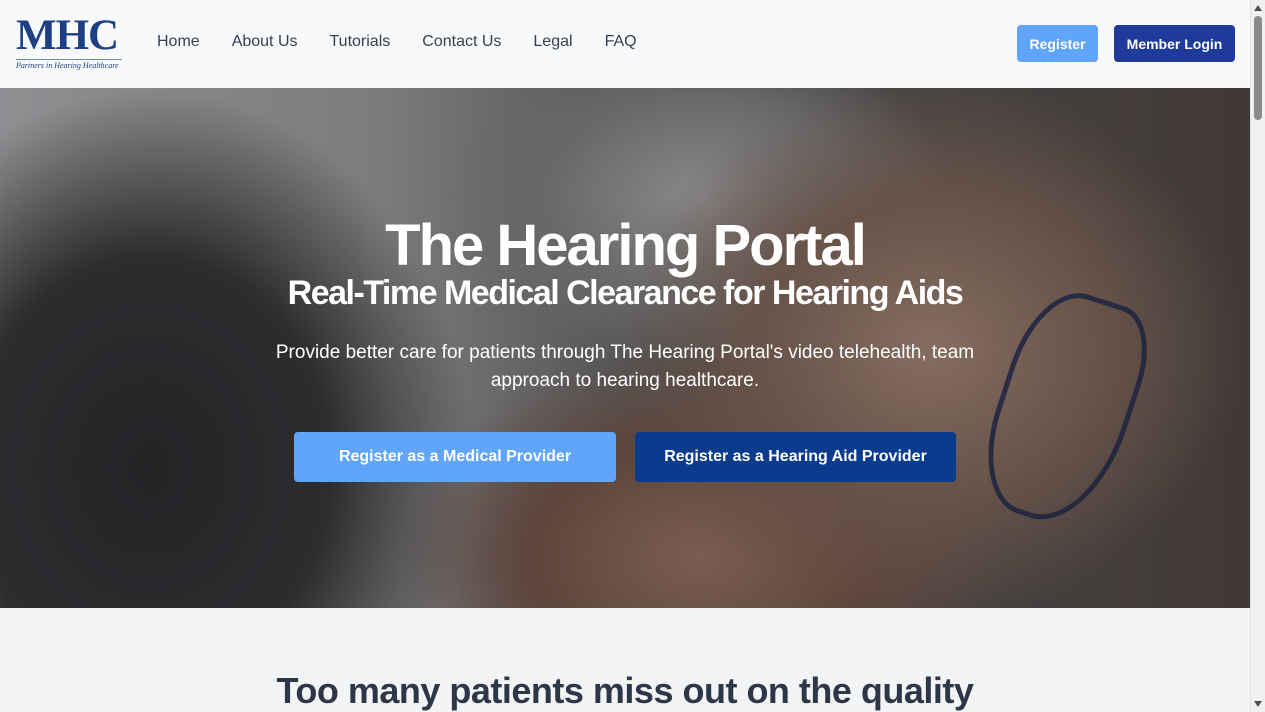  I want to click on logo-tagline: Partners in Hearing Healthcare, so click(67, 65).